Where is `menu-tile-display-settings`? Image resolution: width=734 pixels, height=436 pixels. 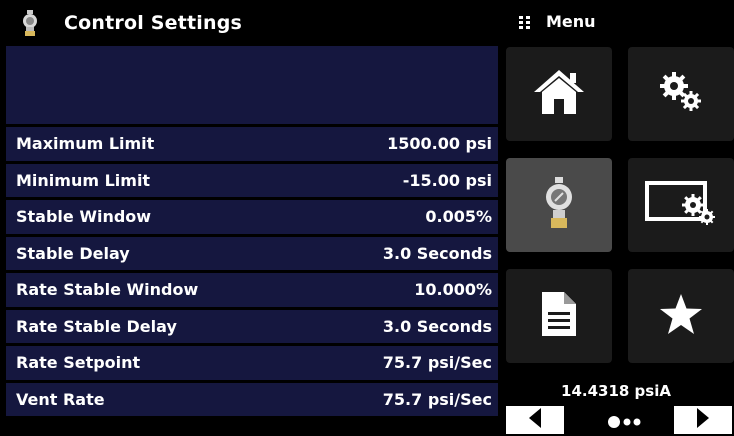 menu-tile-display-settings is located at coordinates (681, 205).